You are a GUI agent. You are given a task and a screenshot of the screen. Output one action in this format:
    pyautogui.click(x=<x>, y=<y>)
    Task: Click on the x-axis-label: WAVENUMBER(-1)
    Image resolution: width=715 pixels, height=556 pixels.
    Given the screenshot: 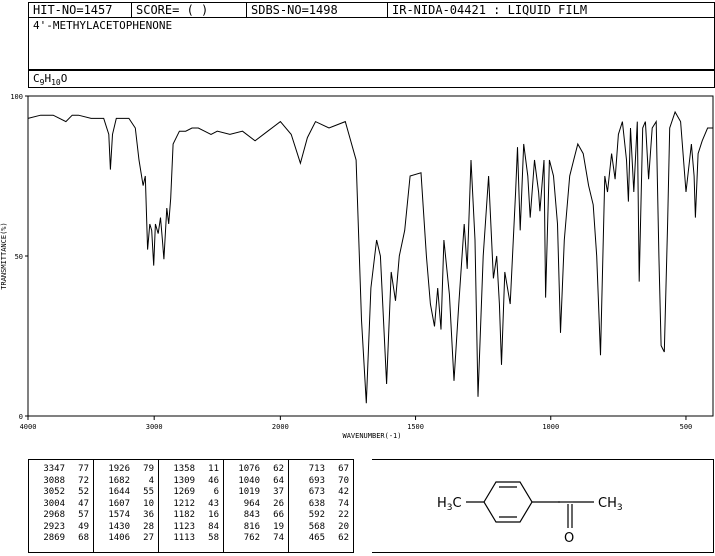 What is the action you would take?
    pyautogui.click(x=371, y=436)
    